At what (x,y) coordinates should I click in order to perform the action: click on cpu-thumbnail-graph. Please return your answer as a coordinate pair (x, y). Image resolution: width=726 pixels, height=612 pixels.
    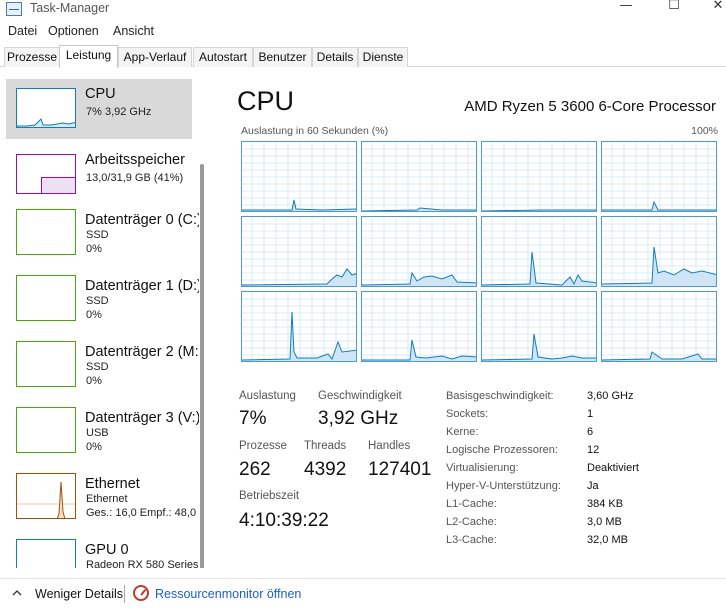
    Looking at the image, I should click on (46, 122).